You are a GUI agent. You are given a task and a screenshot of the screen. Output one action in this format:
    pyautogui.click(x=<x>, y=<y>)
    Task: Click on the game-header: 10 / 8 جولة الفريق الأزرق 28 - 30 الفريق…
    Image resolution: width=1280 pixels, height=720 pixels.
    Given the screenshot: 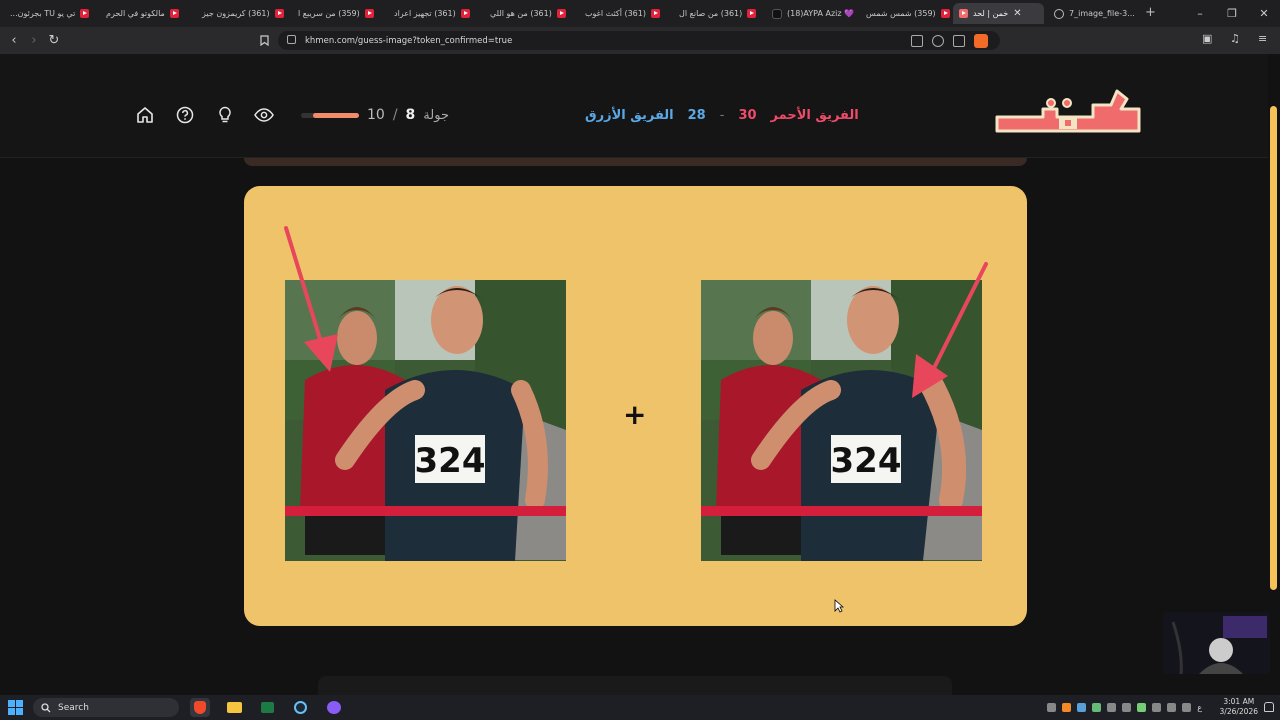 What is the action you would take?
    pyautogui.click(x=634, y=106)
    